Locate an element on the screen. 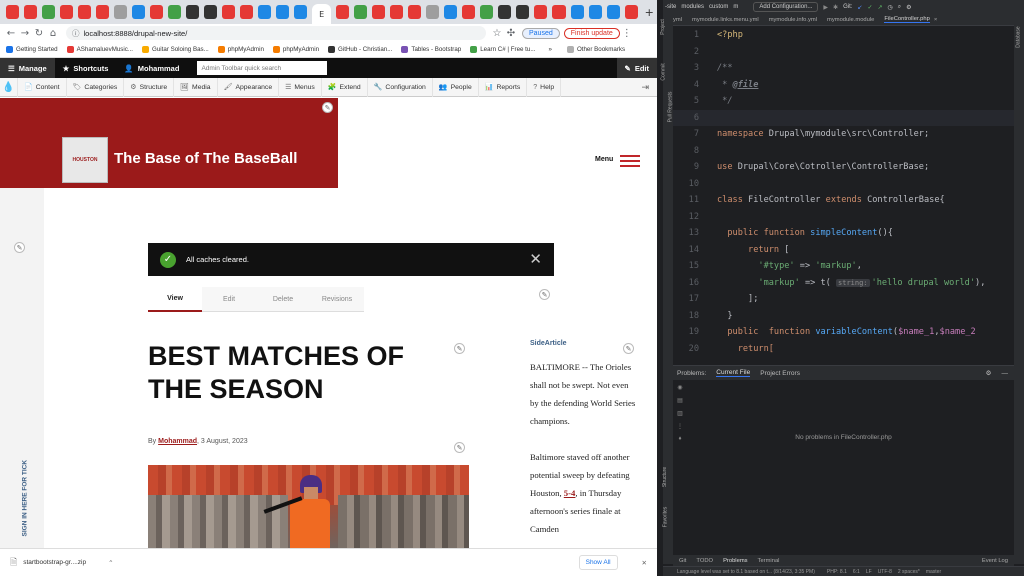 The width and height of the screenshot is (1024, 576). tool-button-todo: TODO is located at coordinates (704, 561).